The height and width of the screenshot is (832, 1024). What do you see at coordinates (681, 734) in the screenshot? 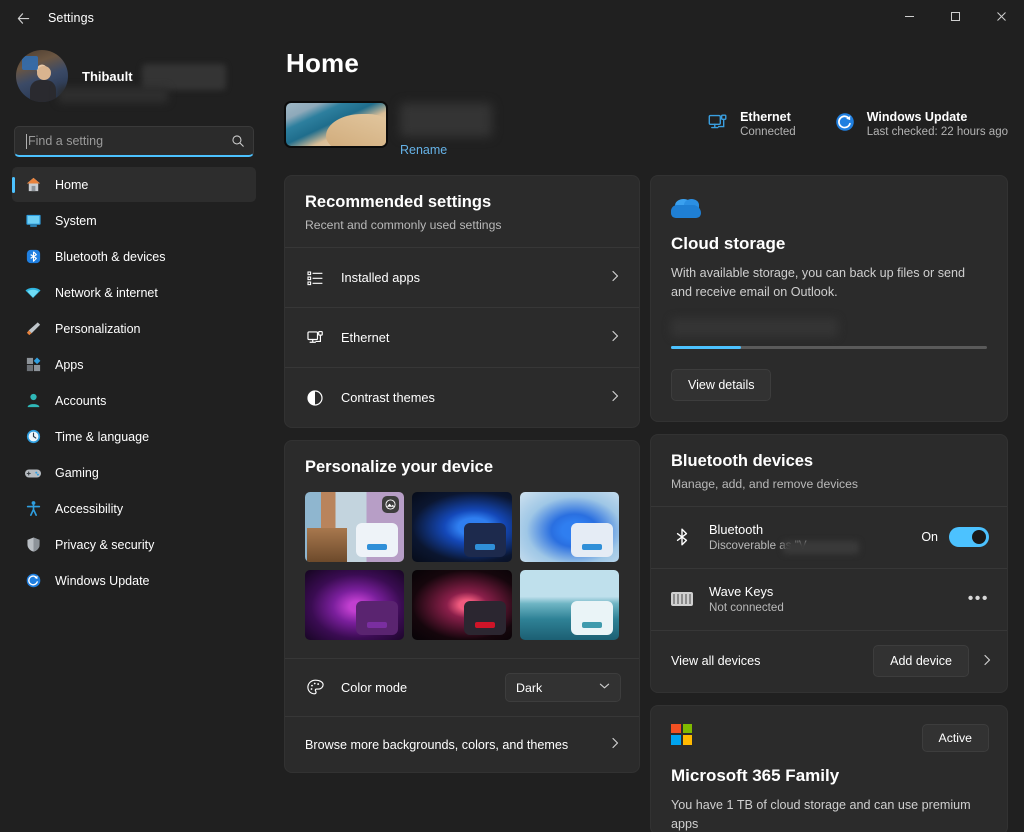
I see `microsoft-logo` at bounding box center [681, 734].